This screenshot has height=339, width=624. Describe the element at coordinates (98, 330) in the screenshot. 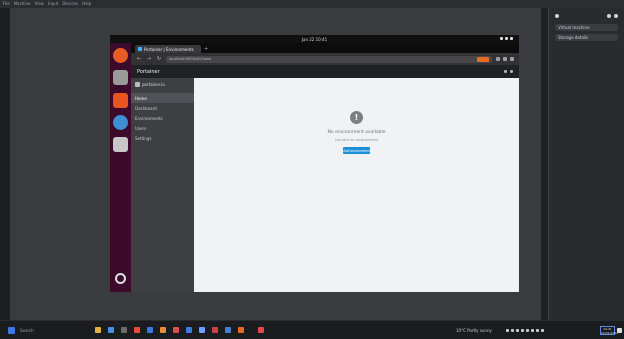

I see `folder-icon` at that location.